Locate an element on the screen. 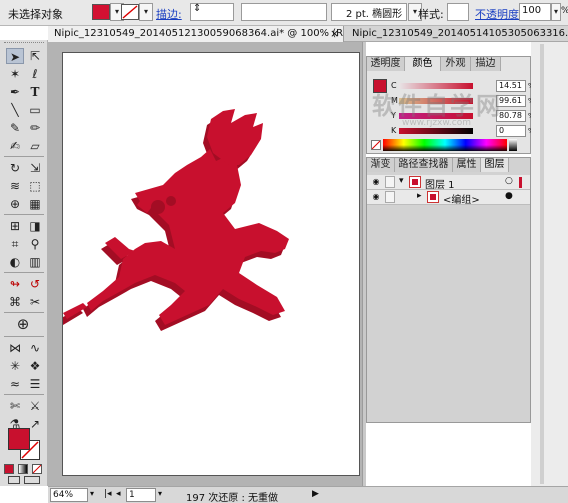  expand-chevron-icon: ▸ is located at coordinates (419, 196).